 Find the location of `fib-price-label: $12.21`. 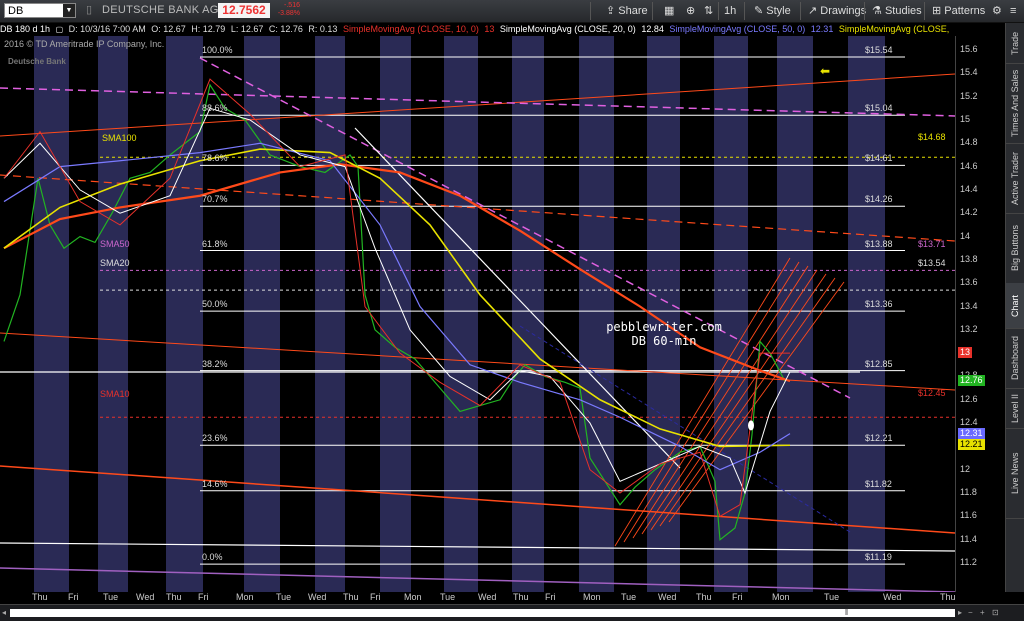

fib-price-label: $12.21 is located at coordinates (879, 438).